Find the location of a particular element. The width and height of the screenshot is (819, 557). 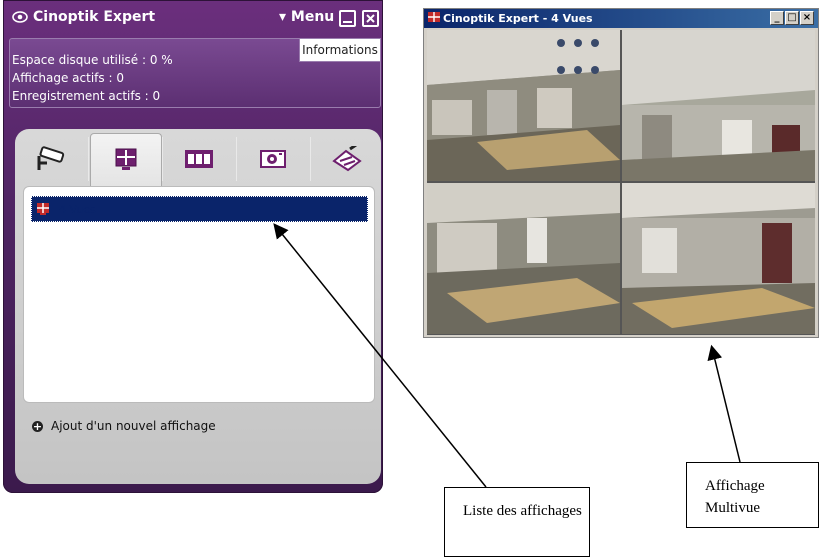

callout-liste-affichages: Liste des affichages is located at coordinates (517, 522).